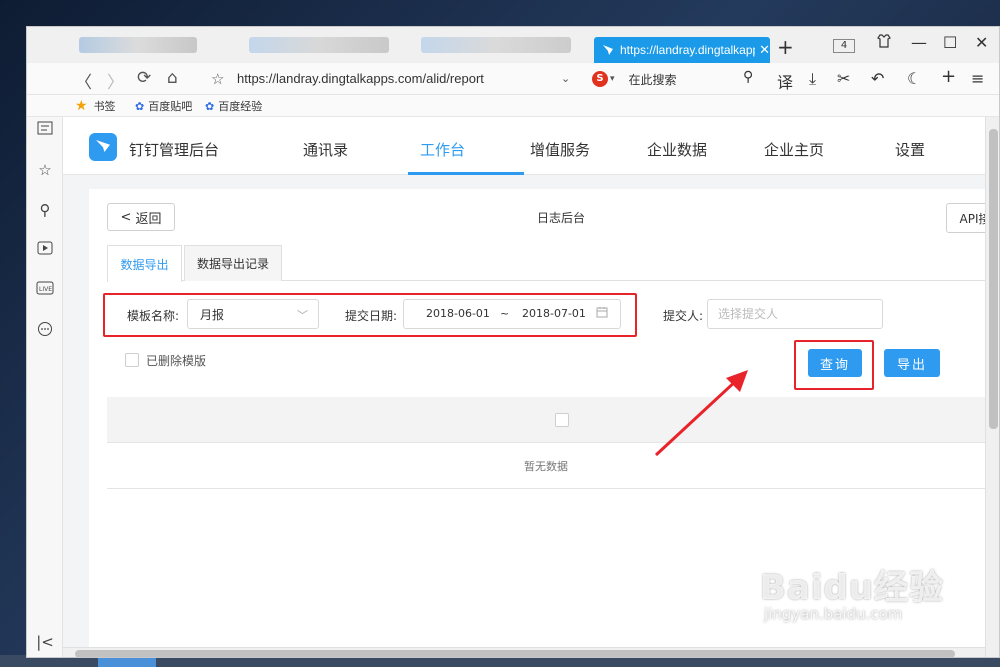 The height and width of the screenshot is (667, 1000). Describe the element at coordinates (83, 80) in the screenshot. I see `back-icon: 〈` at that location.